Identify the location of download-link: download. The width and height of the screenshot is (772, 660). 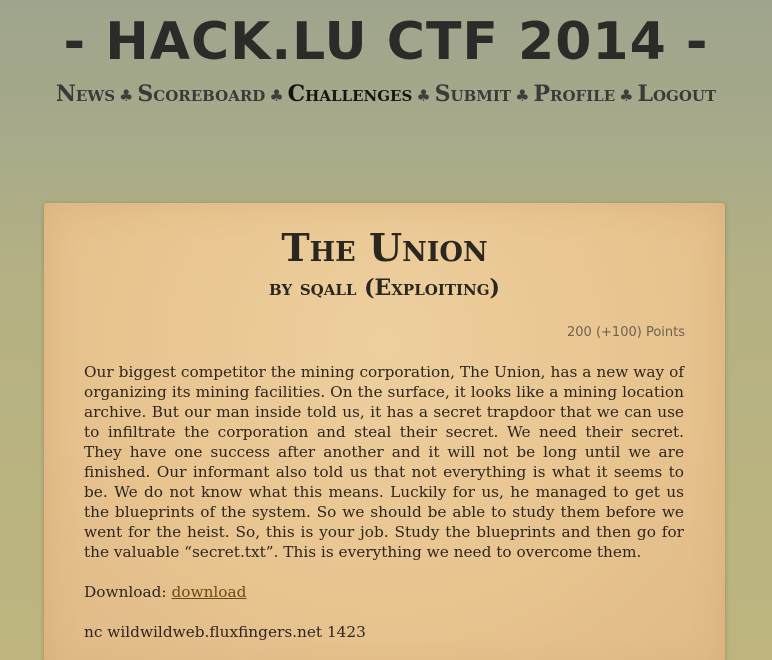
(208, 592).